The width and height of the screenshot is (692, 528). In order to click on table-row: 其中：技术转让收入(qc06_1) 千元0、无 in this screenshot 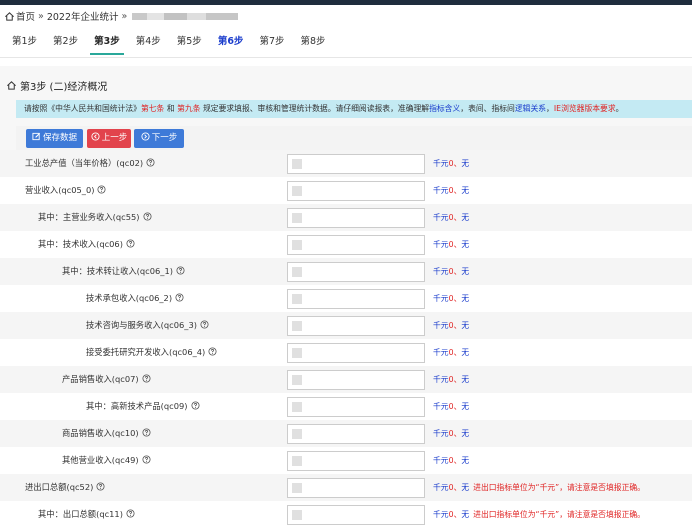, I will do `click(346, 271)`.